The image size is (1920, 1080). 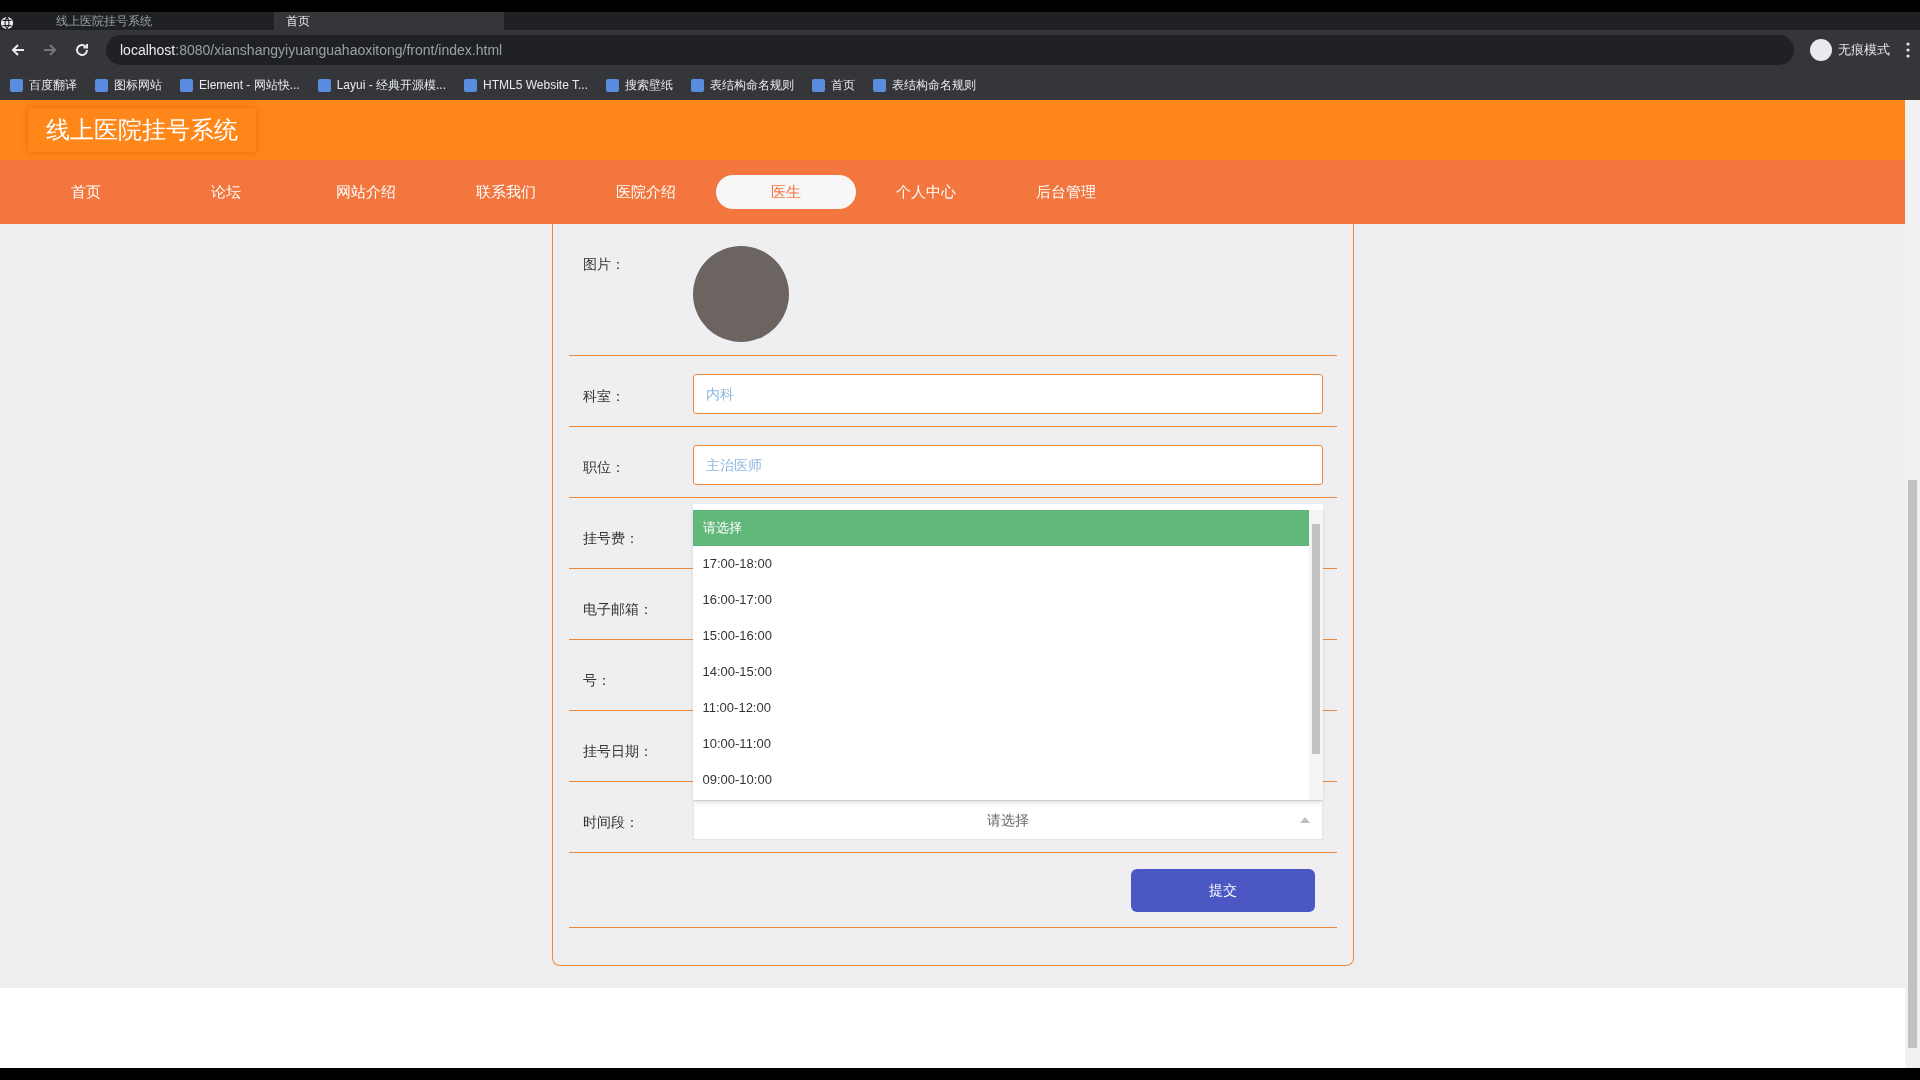 What do you see at coordinates (18, 50) in the screenshot?
I see `back-icon` at bounding box center [18, 50].